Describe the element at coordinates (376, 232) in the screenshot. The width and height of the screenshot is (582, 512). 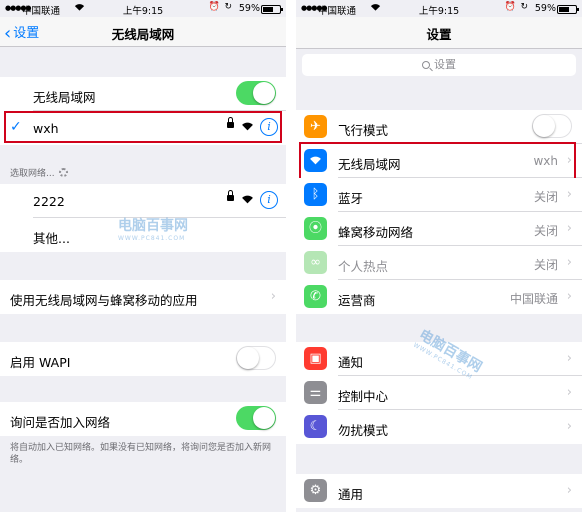
I see `cellular-label: 蜂窝移动网络` at that location.